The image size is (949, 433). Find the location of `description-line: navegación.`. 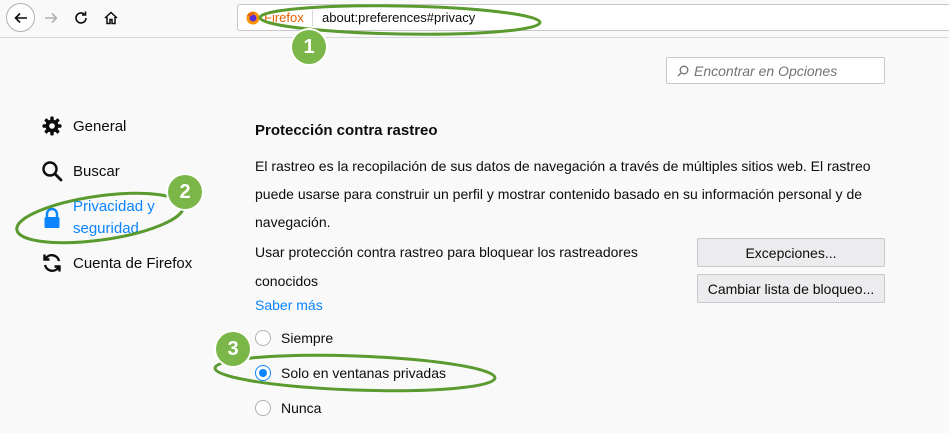

description-line: navegación. is located at coordinates (293, 222).